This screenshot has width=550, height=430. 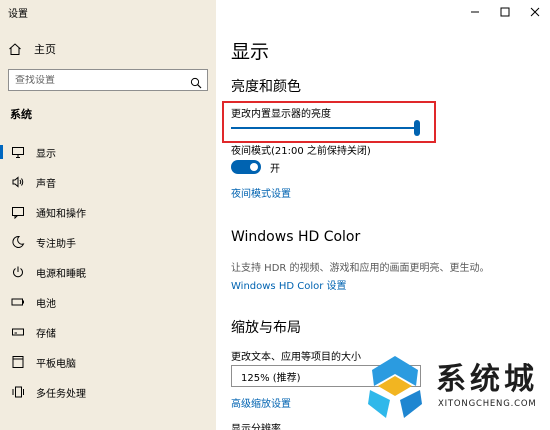 What do you see at coordinates (108, 362) in the screenshot?
I see `sidebar-item-tablet: 平板电脑` at bounding box center [108, 362].